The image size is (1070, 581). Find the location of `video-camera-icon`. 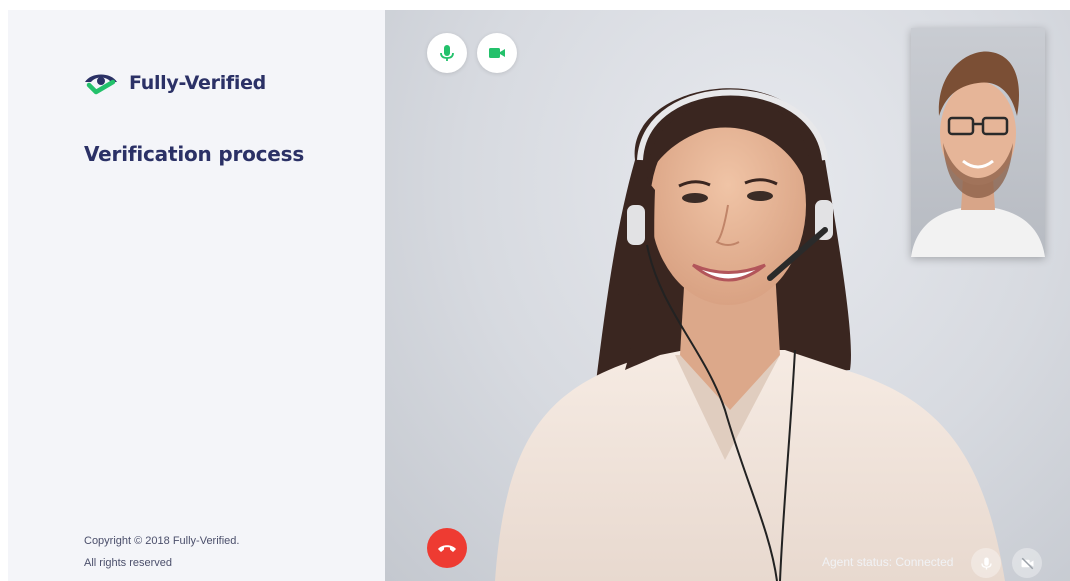

video-camera-icon is located at coordinates (497, 53).